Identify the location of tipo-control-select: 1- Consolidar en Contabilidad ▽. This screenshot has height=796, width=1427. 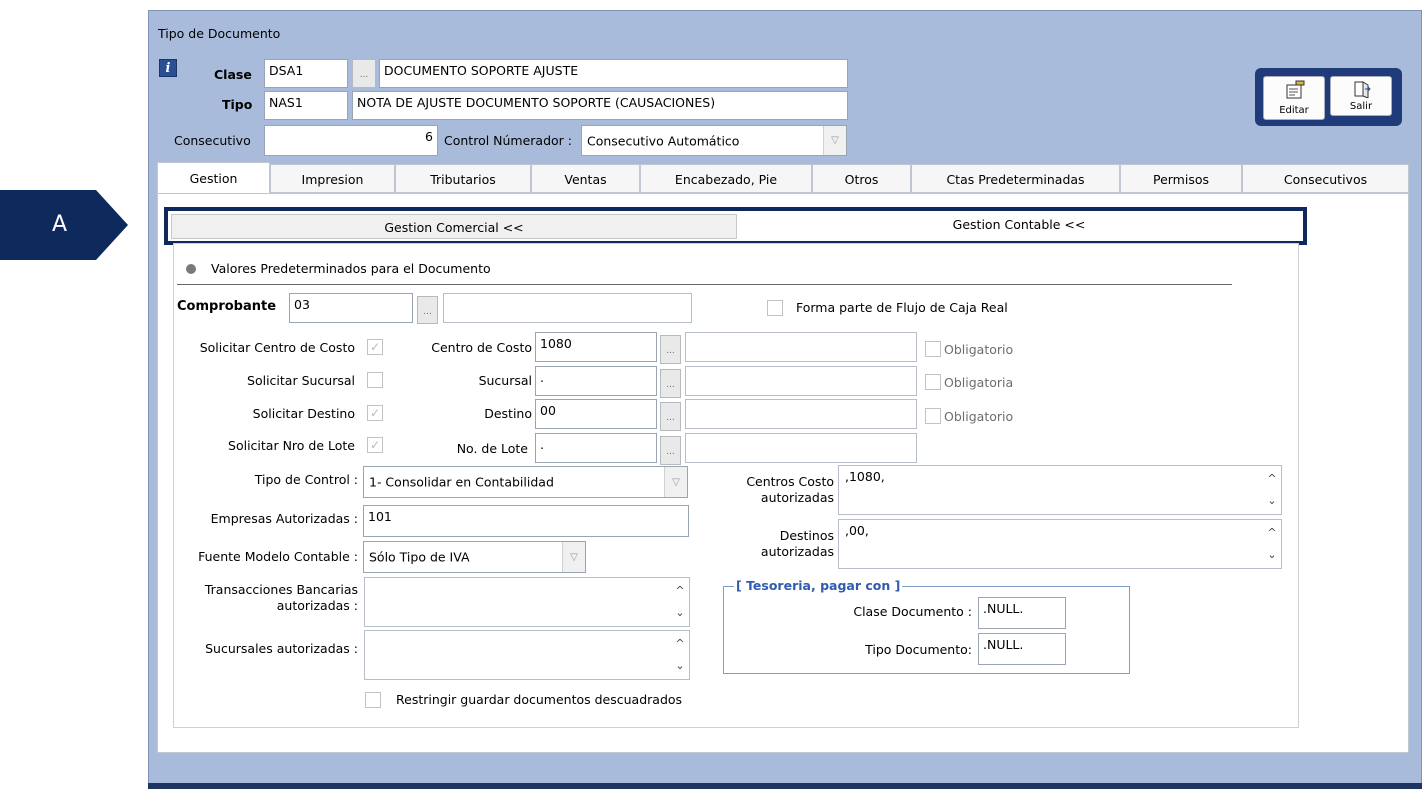
(525, 482).